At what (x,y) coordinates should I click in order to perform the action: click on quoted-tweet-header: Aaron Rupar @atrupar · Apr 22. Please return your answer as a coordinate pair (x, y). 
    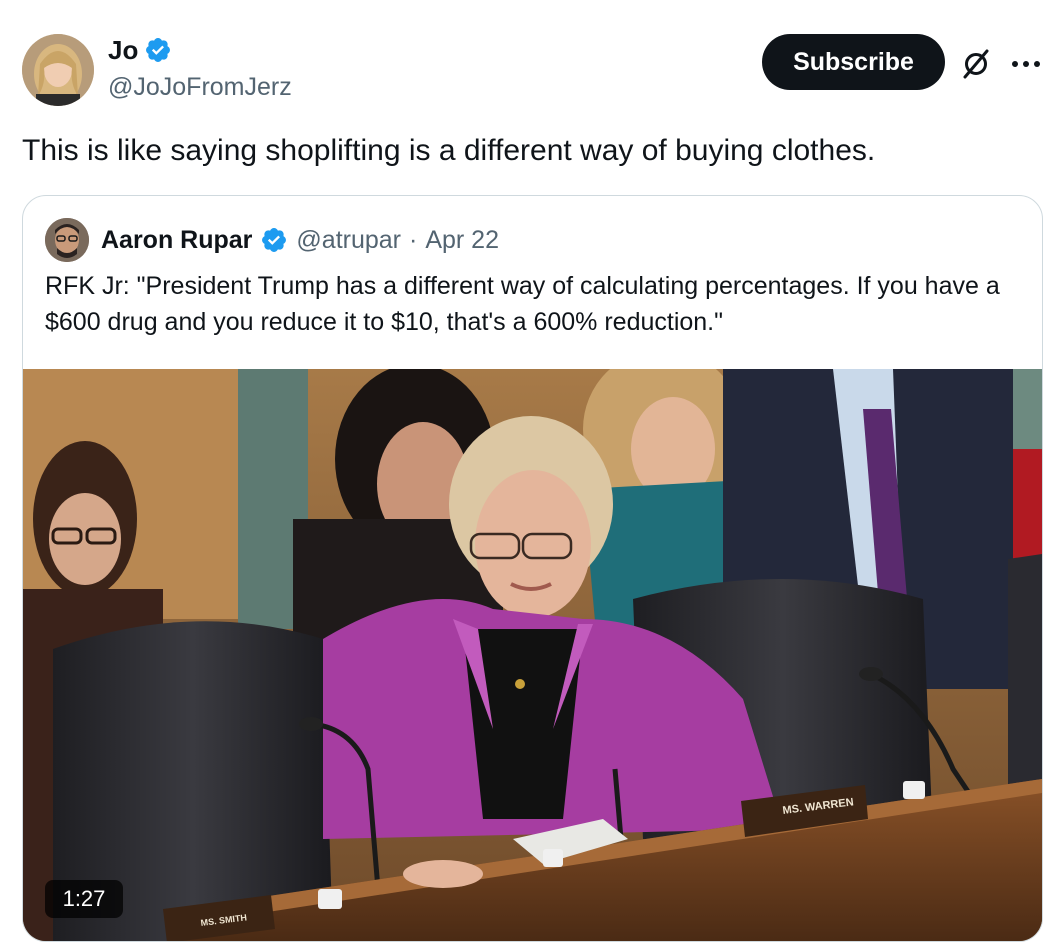
    Looking at the image, I should click on (272, 240).